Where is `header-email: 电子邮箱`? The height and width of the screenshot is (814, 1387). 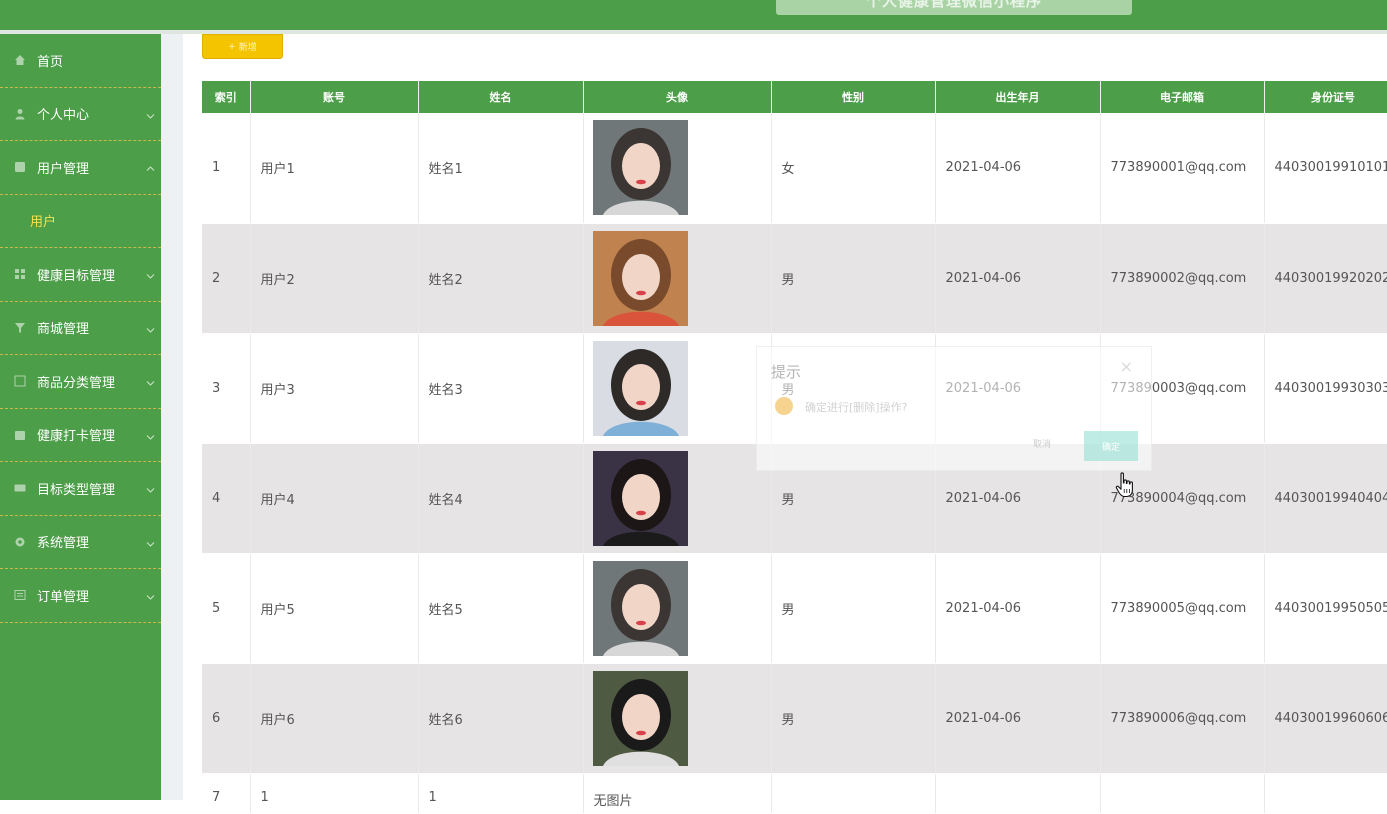 header-email: 电子邮箱 is located at coordinates (1182, 97).